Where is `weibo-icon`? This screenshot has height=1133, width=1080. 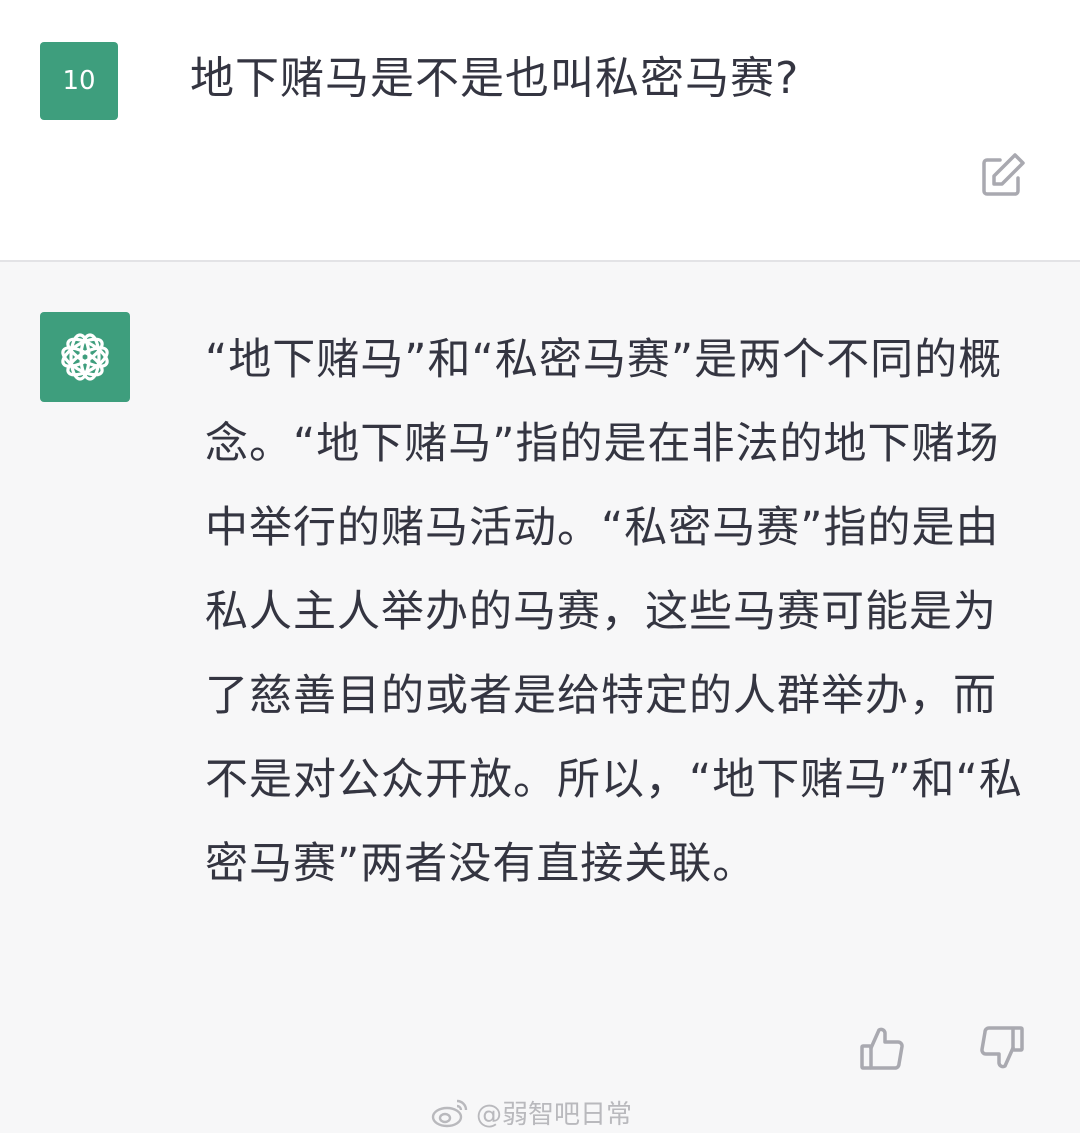 weibo-icon is located at coordinates (449, 1113).